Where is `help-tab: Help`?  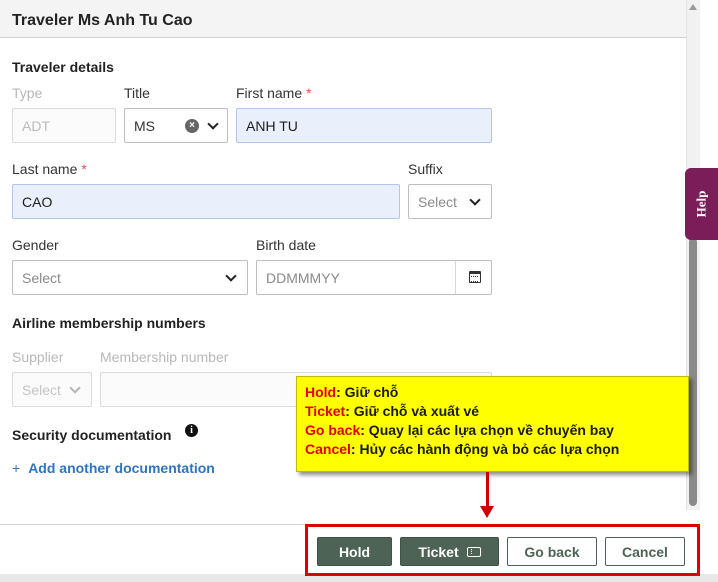 help-tab: Help is located at coordinates (701, 204).